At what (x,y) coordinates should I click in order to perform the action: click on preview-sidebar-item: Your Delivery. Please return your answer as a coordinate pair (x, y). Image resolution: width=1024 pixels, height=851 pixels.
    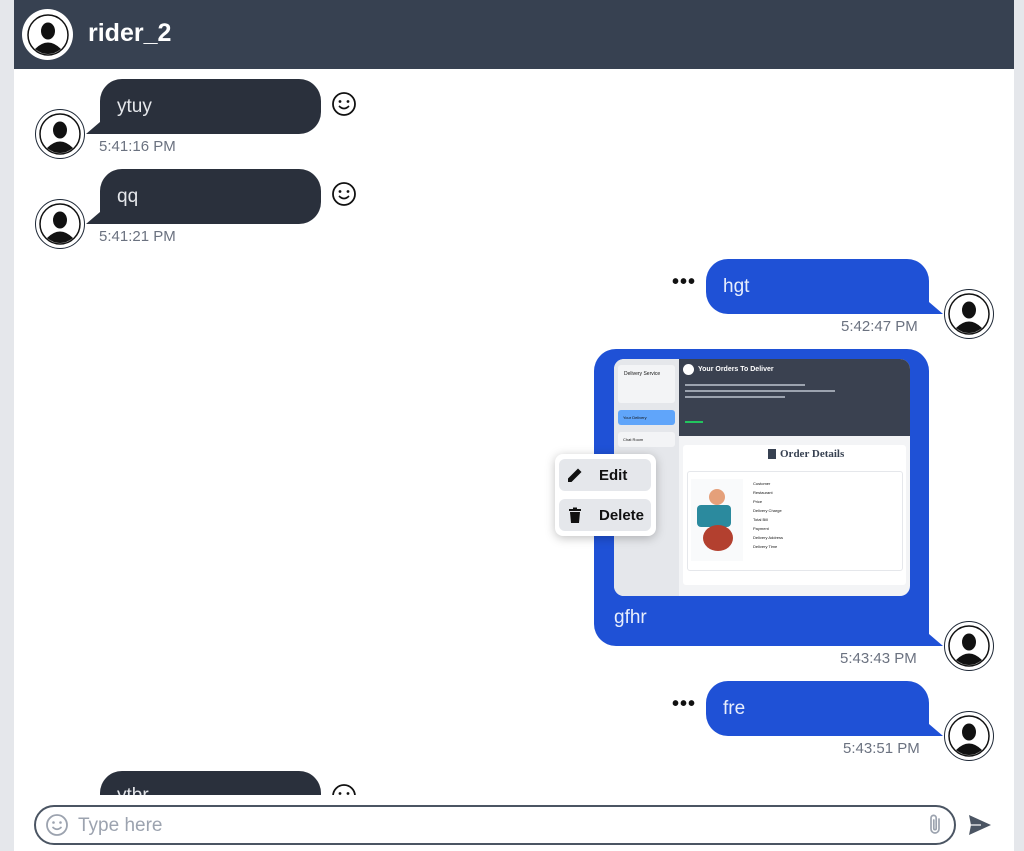
    Looking at the image, I should click on (635, 417).